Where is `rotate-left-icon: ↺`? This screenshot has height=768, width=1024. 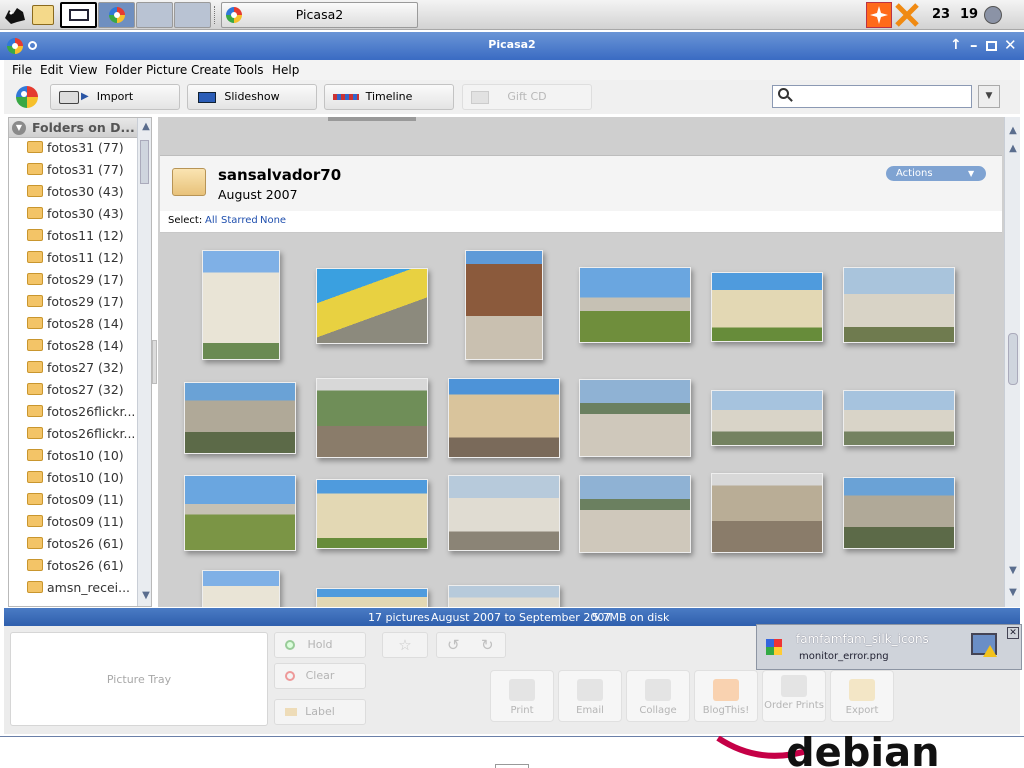
rotate-left-icon: ↺ is located at coordinates (453, 645).